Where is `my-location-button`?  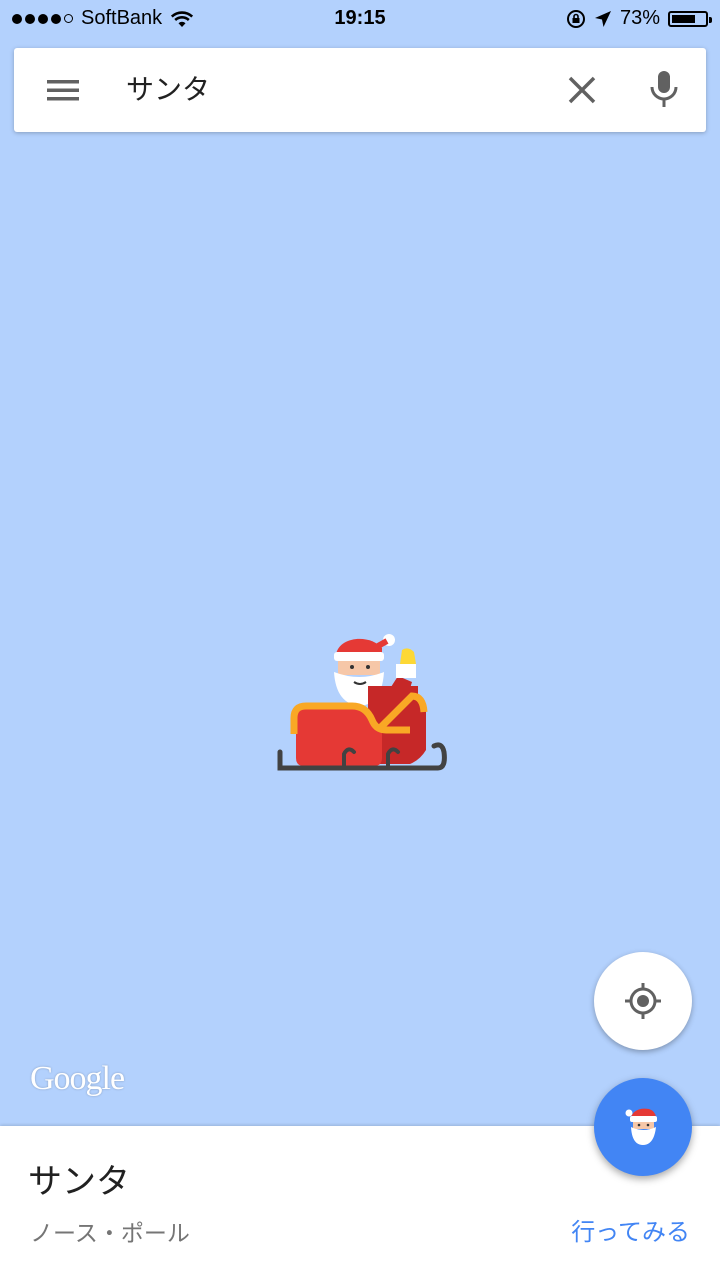 my-location-button is located at coordinates (643, 1001).